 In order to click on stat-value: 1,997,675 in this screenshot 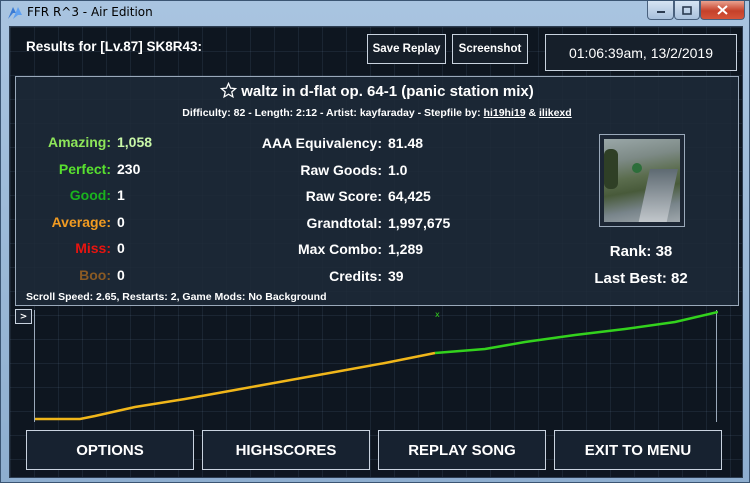, I will do `click(419, 222)`.